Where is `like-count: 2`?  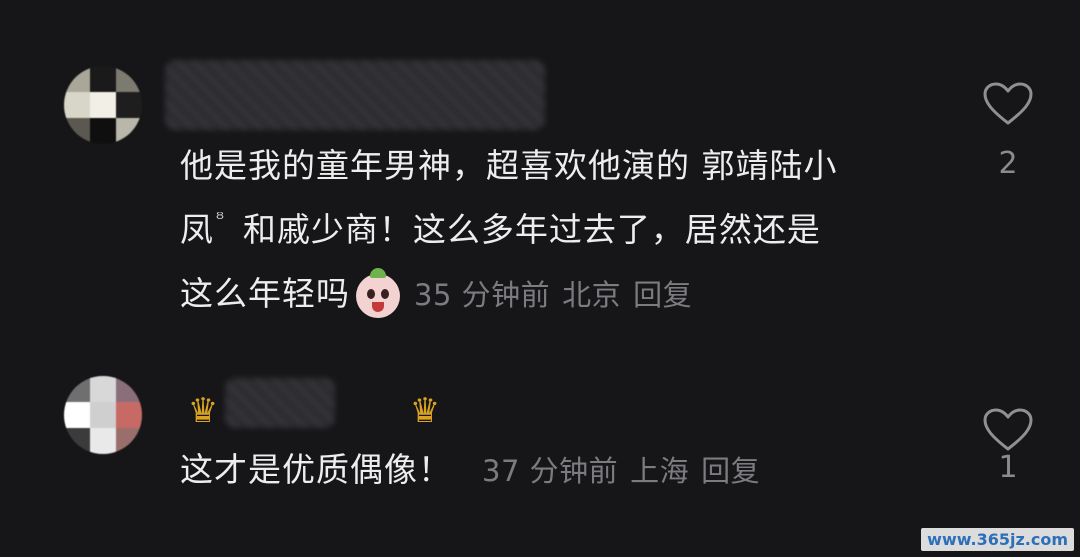 like-count: 2 is located at coordinates (1008, 163).